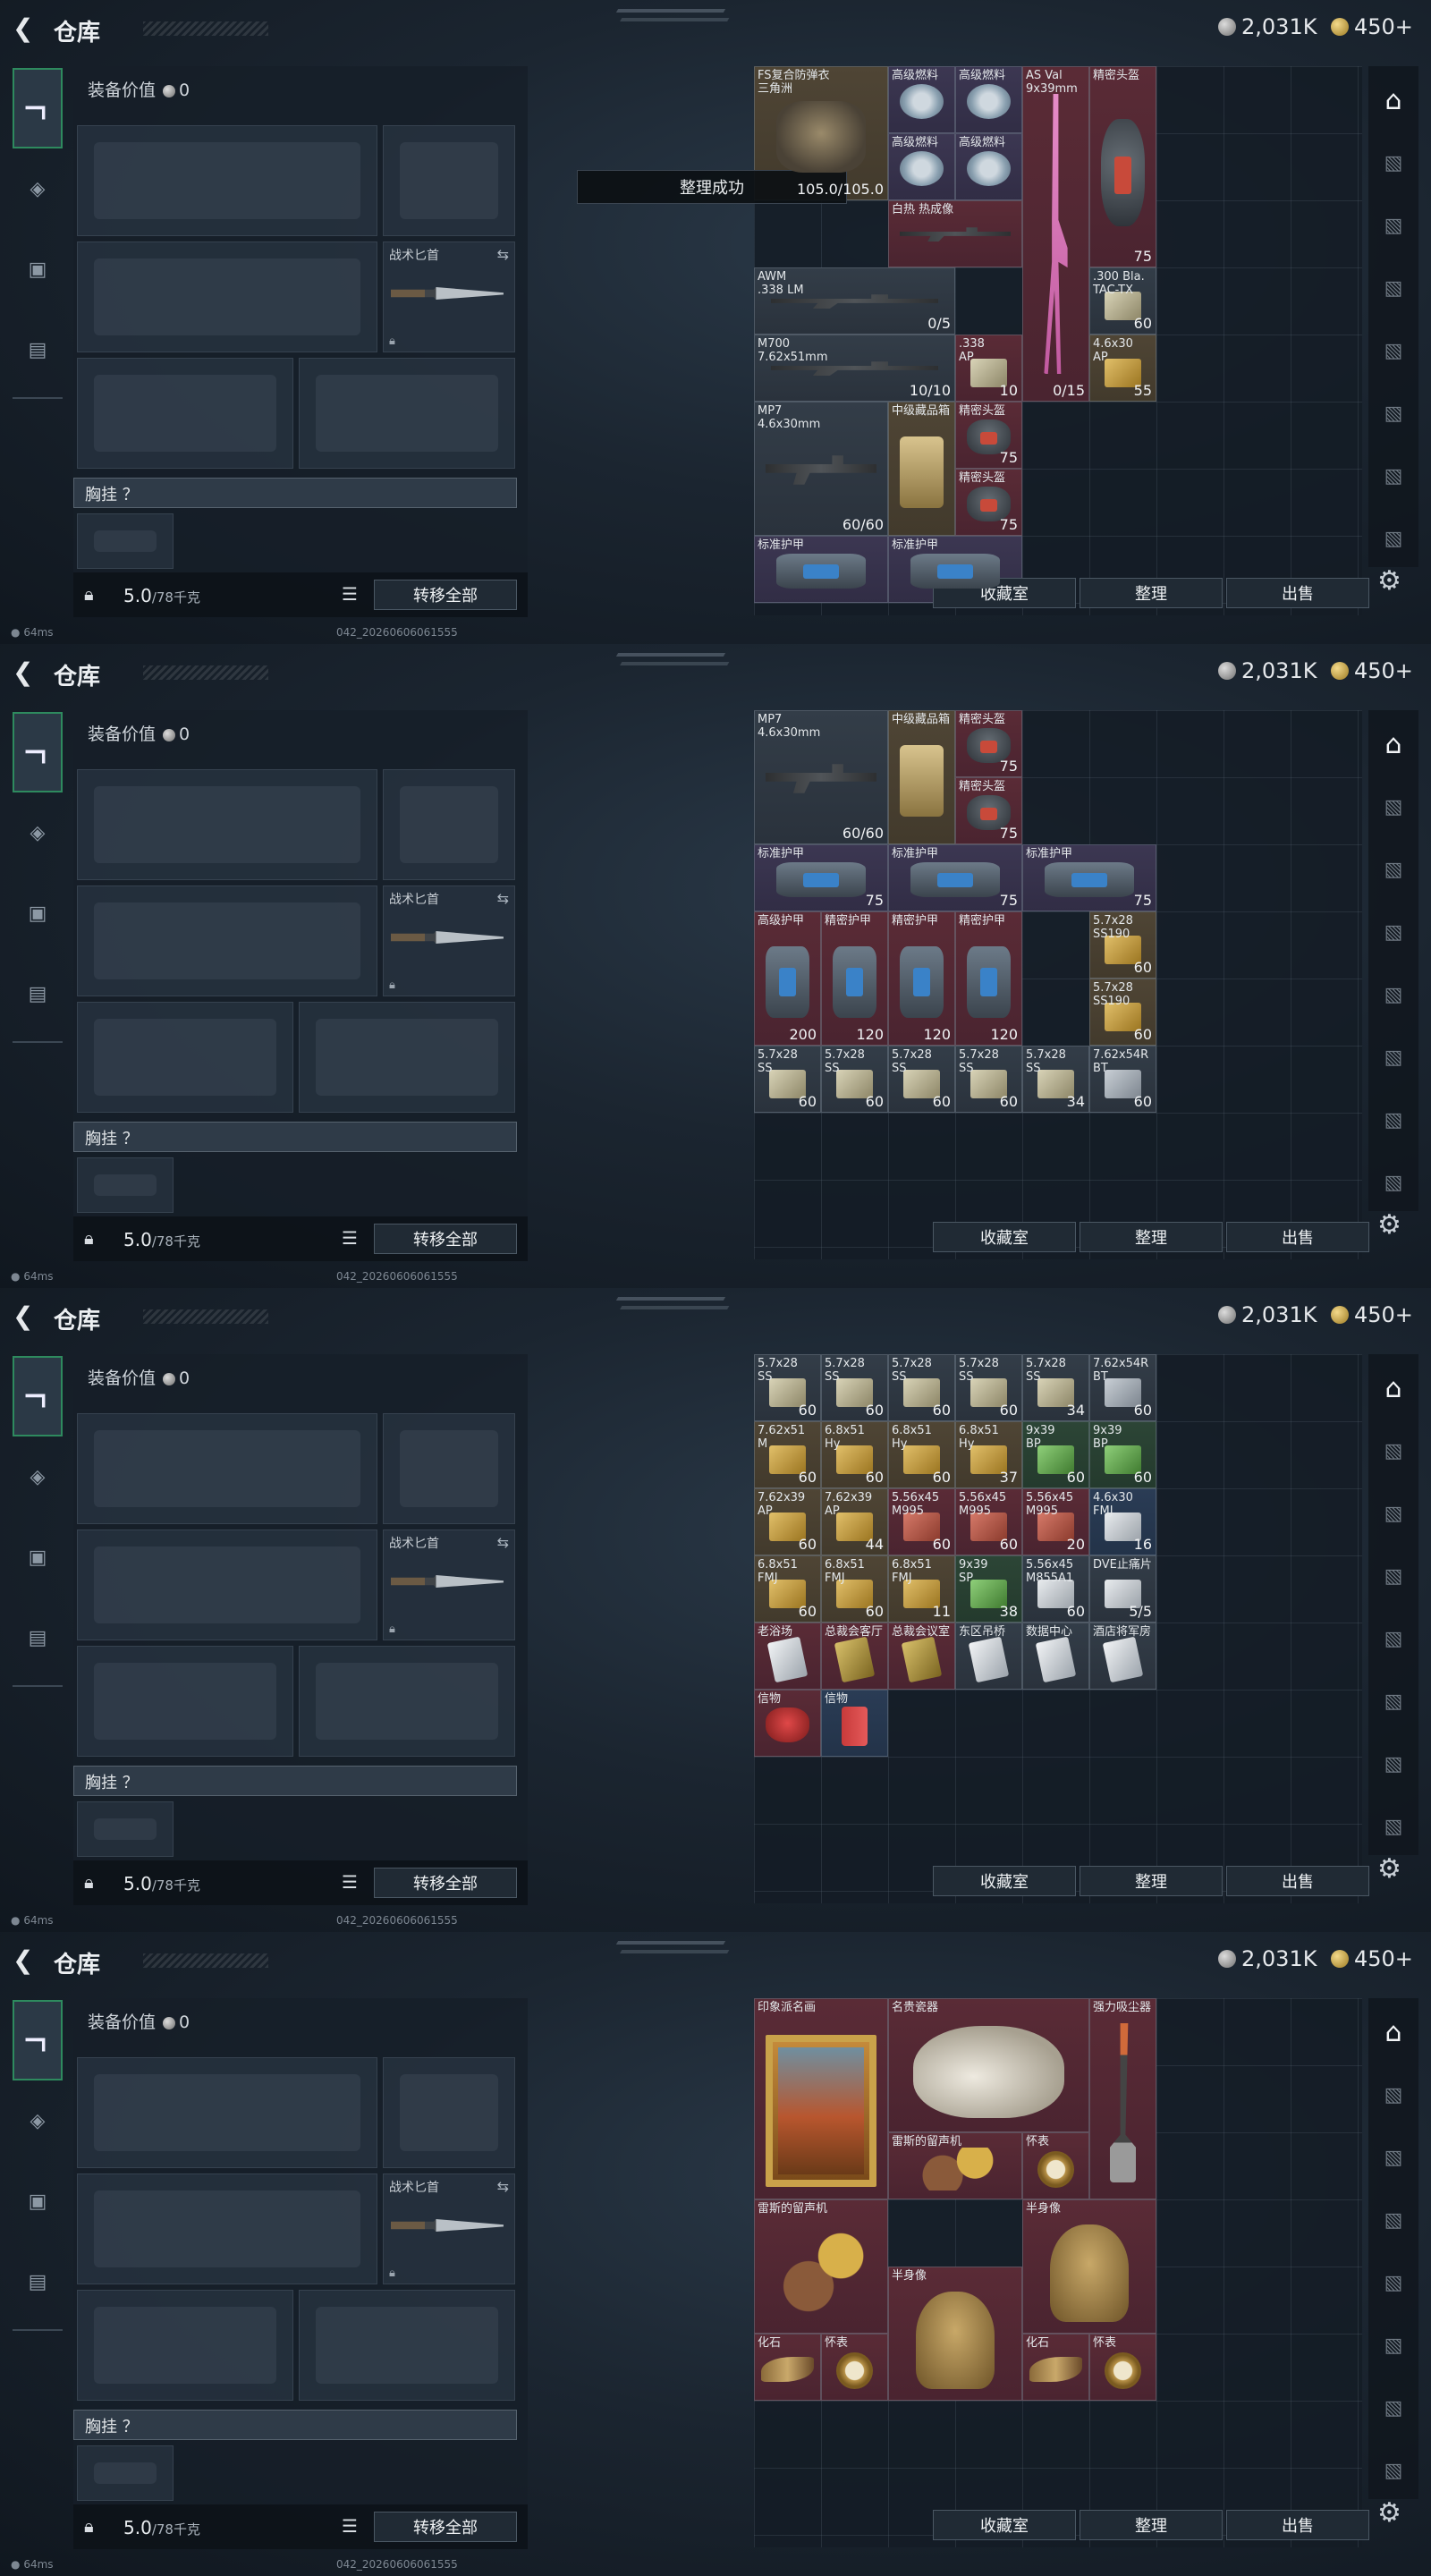 The height and width of the screenshot is (2576, 1431). Describe the element at coordinates (989, 1656) in the screenshot. I see `stash-item: 东区吊桥` at that location.